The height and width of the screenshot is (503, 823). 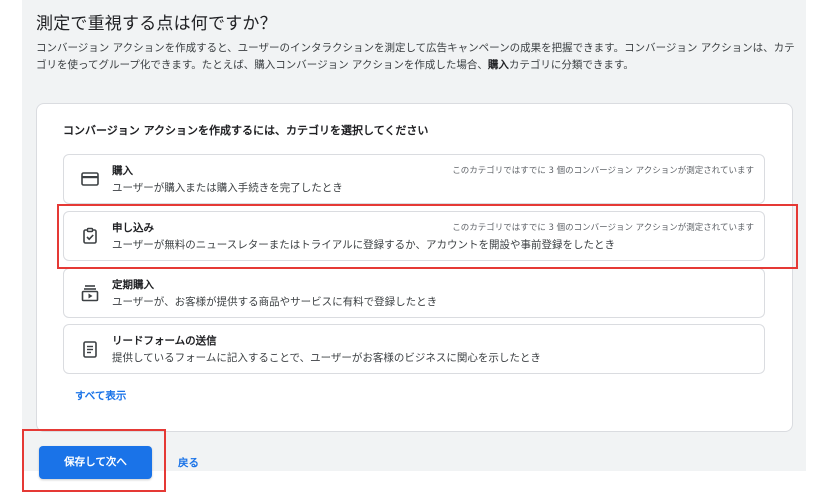 I want to click on highlight-signup-option, so click(x=427, y=236).